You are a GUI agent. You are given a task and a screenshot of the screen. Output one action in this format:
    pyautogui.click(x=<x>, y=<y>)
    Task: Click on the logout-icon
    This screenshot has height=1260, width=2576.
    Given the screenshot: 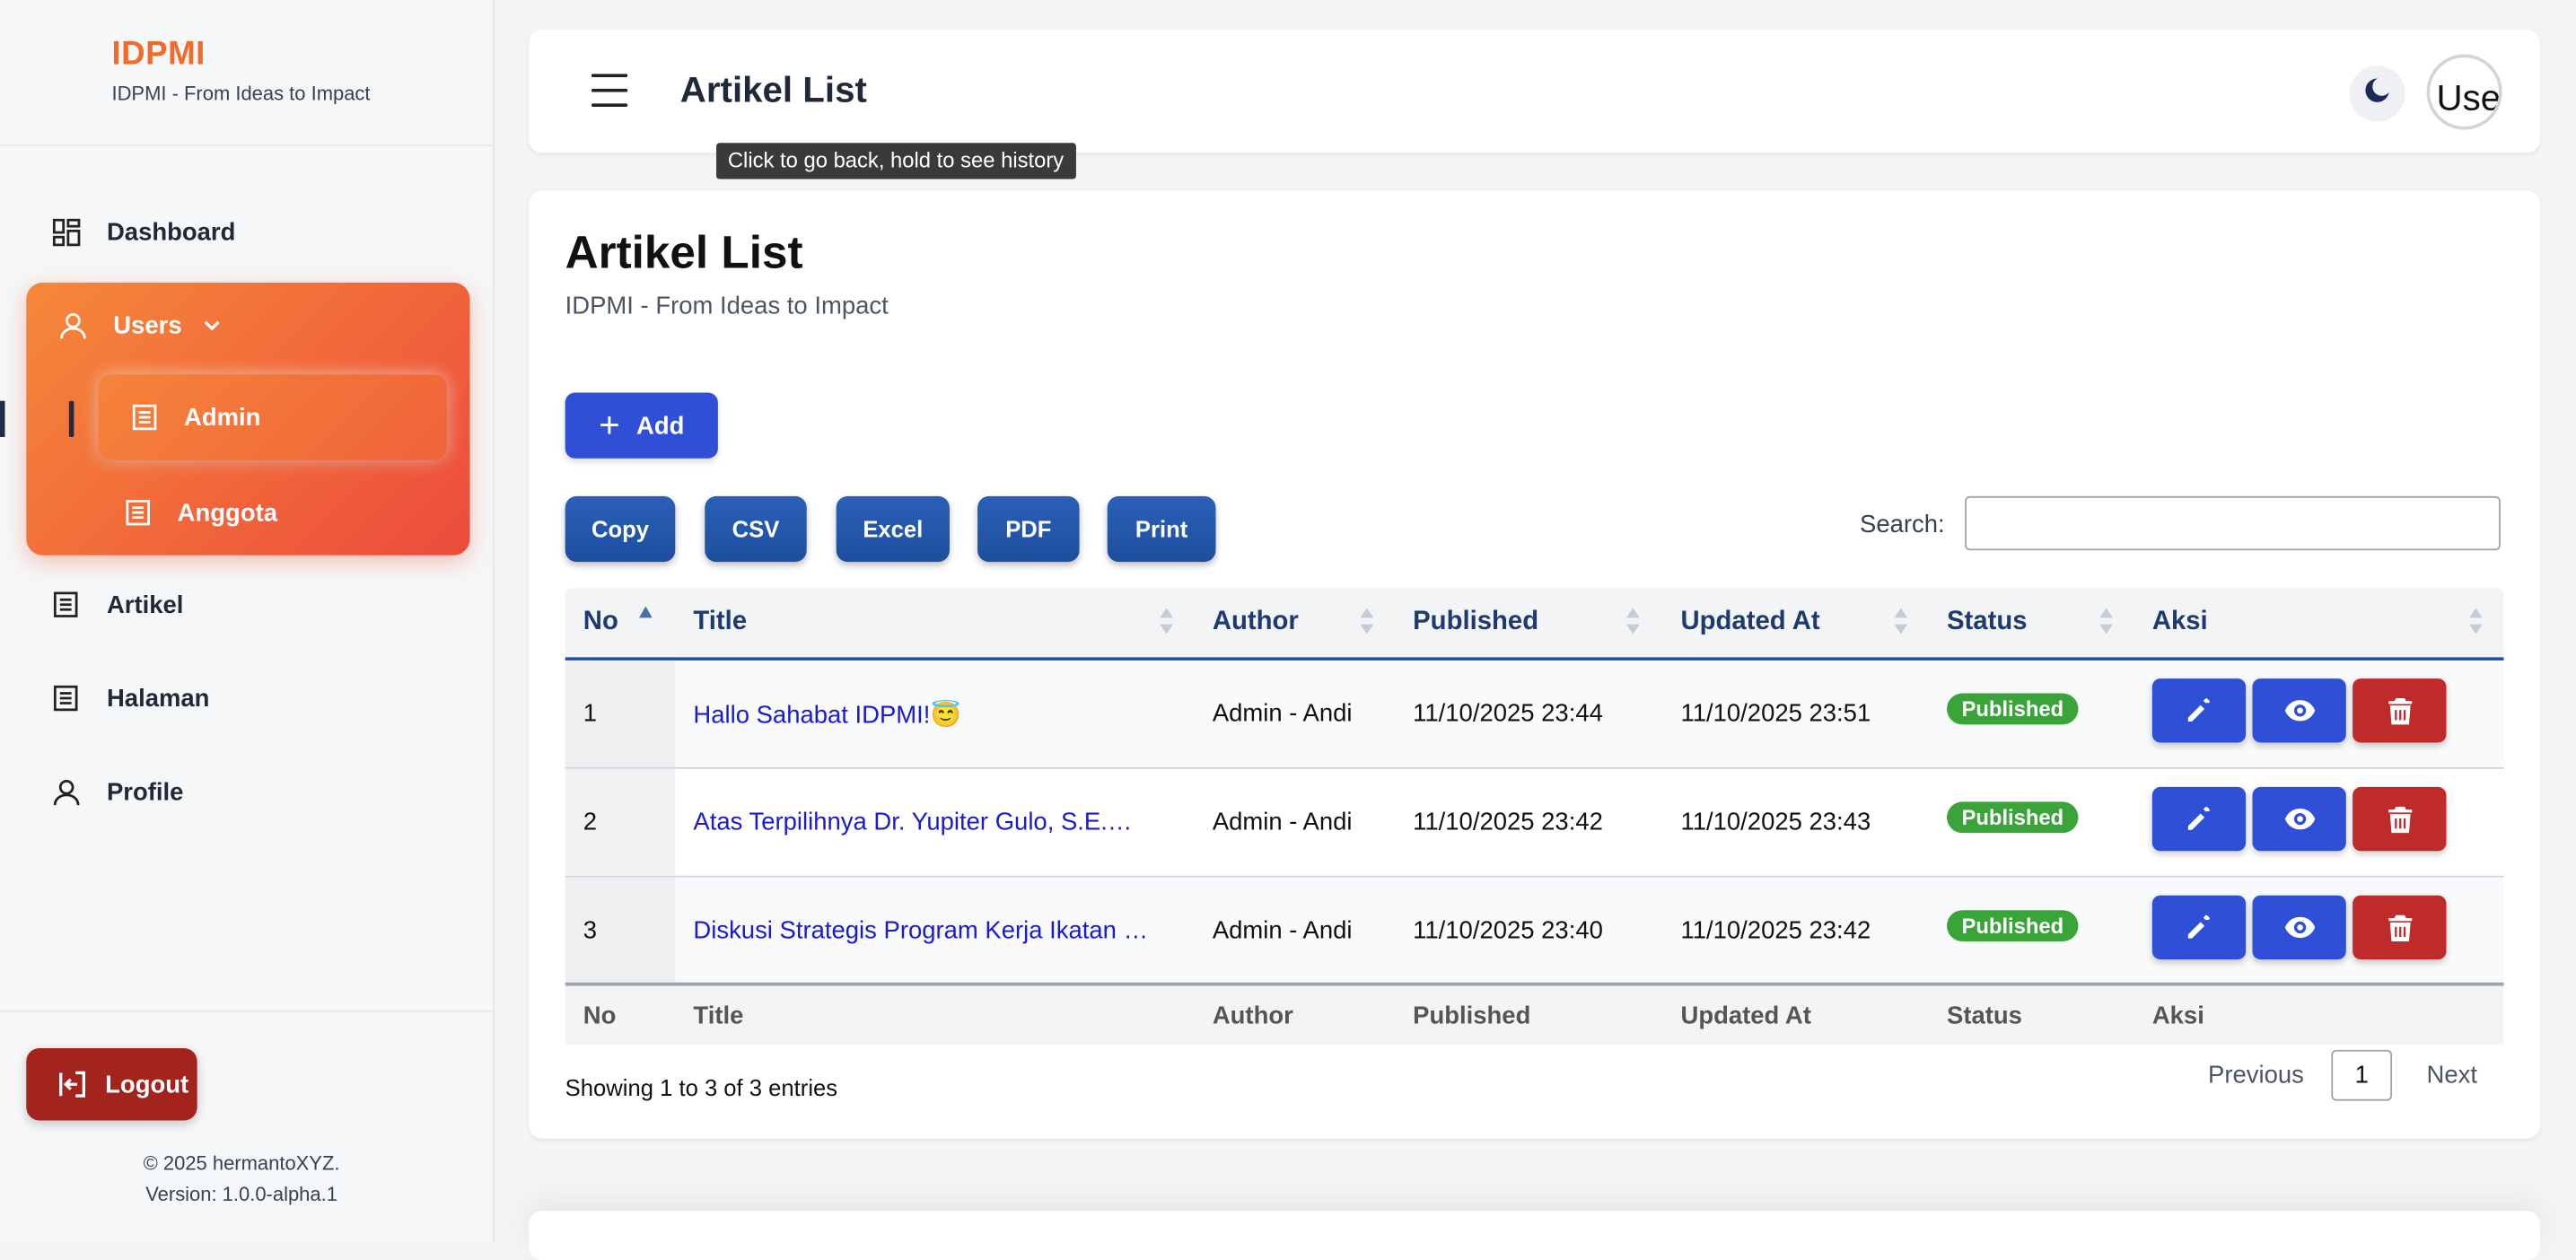 What is the action you would take?
    pyautogui.click(x=72, y=1085)
    